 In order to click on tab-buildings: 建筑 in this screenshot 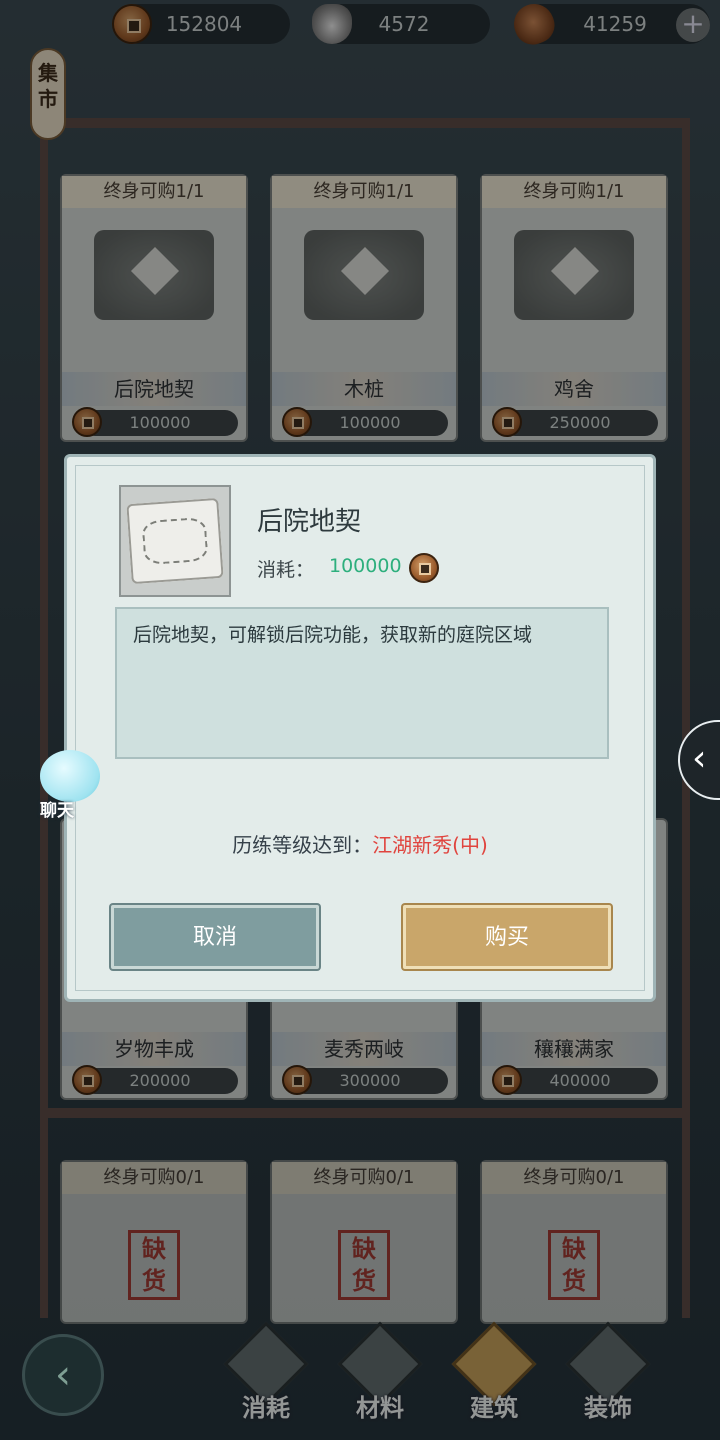, I will do `click(494, 1377)`.